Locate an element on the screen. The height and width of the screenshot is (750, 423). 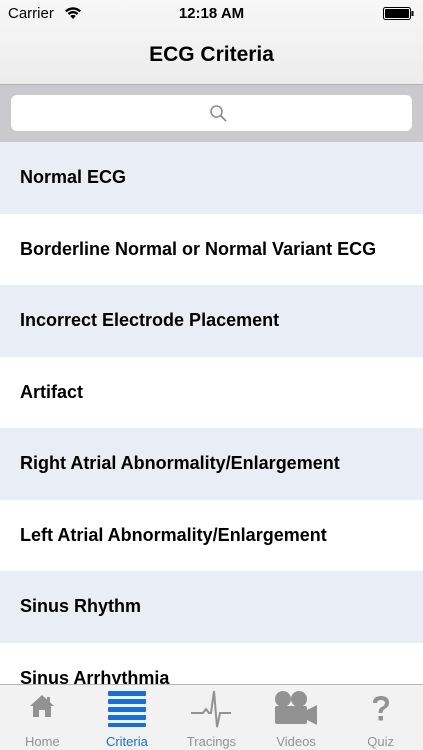
status-bar: Carrier 12:18 AM is located at coordinates (211, 14).